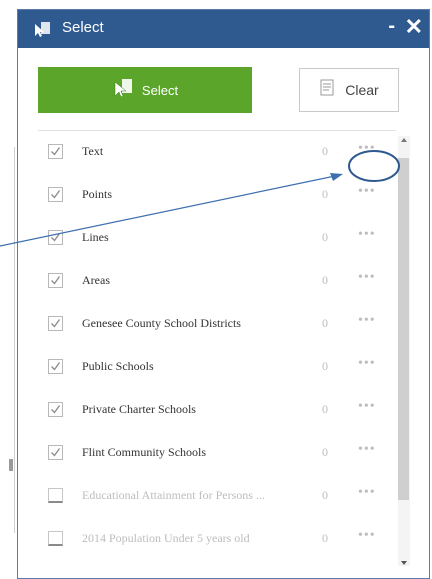  Describe the element at coordinates (404, 563) in the screenshot. I see `scroll-down-icon` at that location.